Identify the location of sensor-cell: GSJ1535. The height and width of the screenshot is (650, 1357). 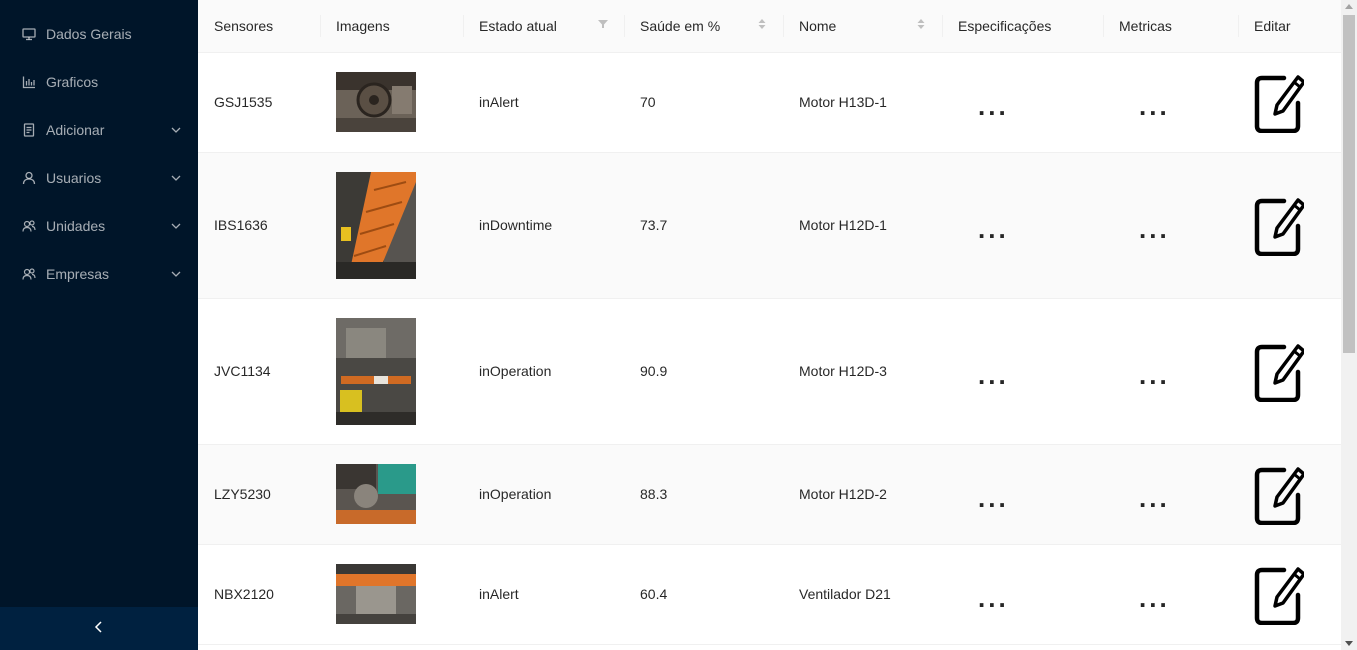
(259, 102).